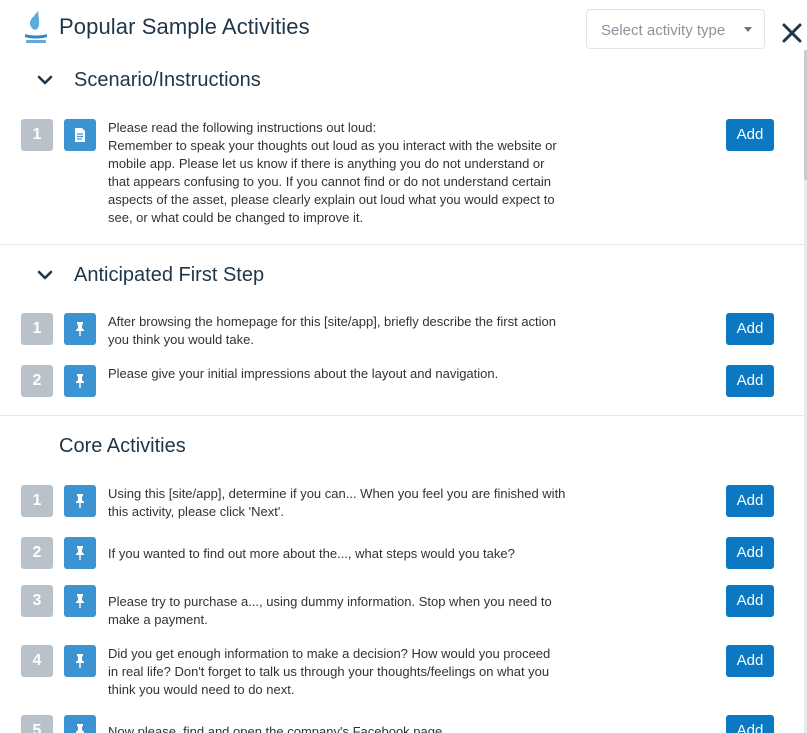 The image size is (807, 733). What do you see at coordinates (122, 446) in the screenshot?
I see `section-title: Core Activities` at bounding box center [122, 446].